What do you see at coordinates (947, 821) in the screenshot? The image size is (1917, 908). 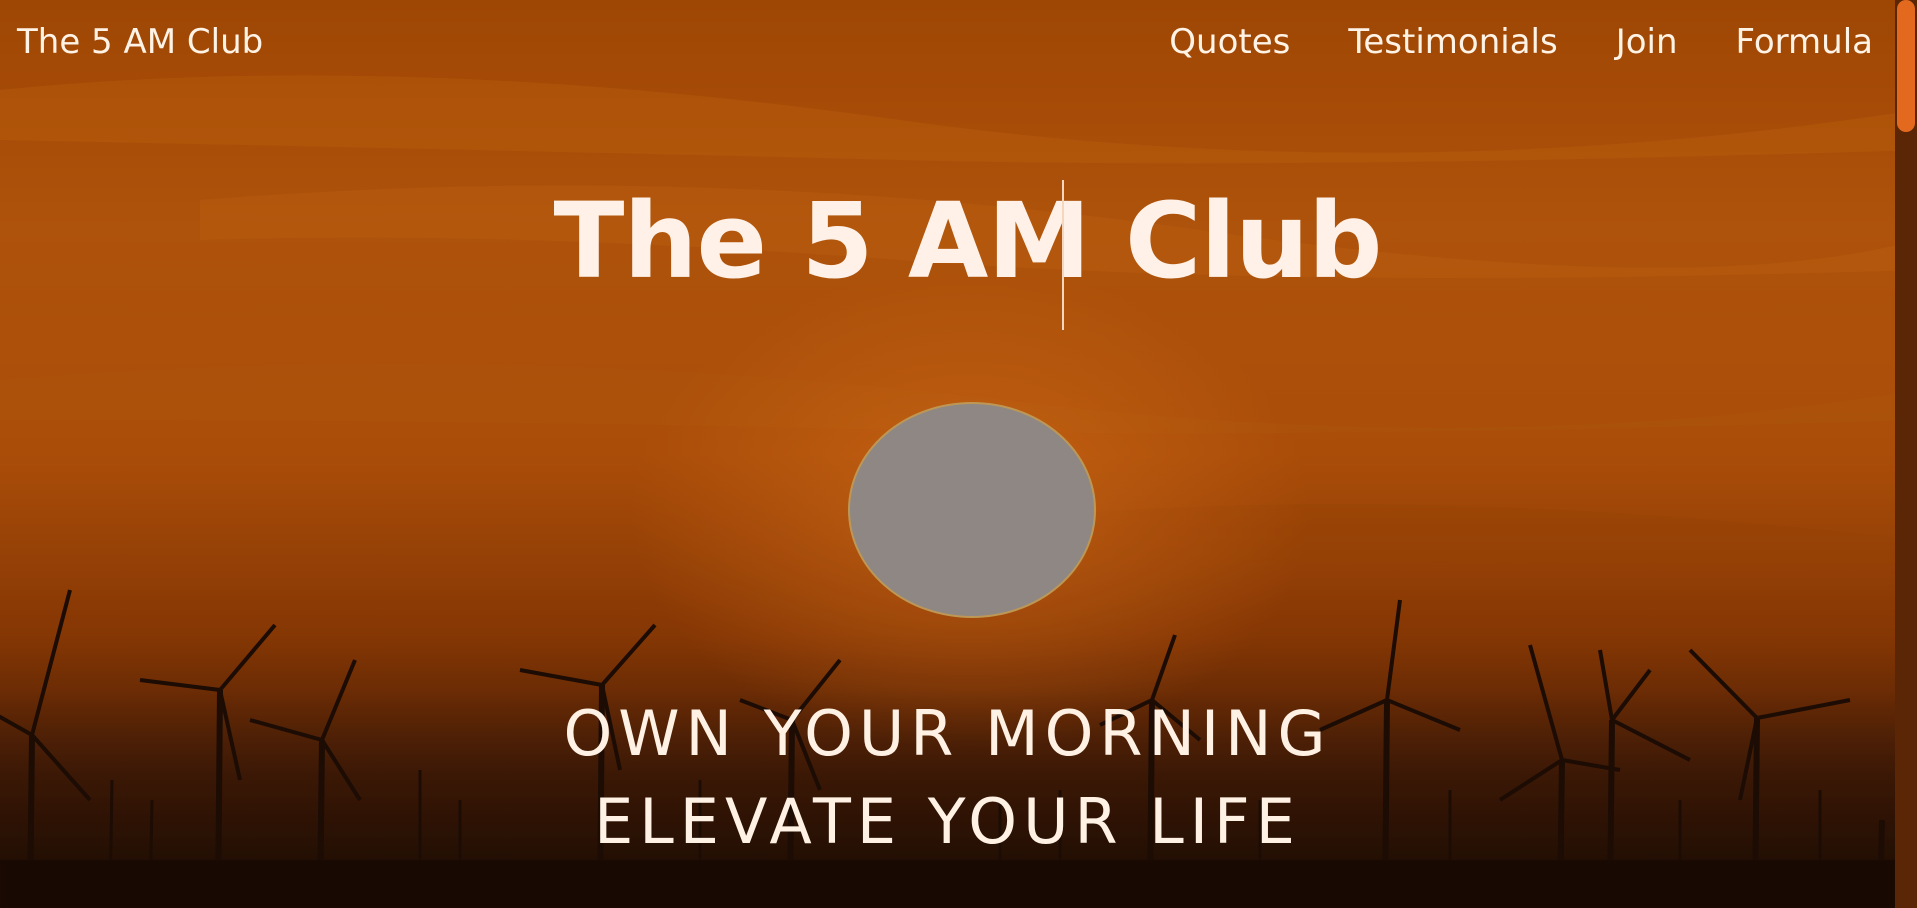 I see `tagline-line-2: ELEVATE YOUR LIFE` at bounding box center [947, 821].